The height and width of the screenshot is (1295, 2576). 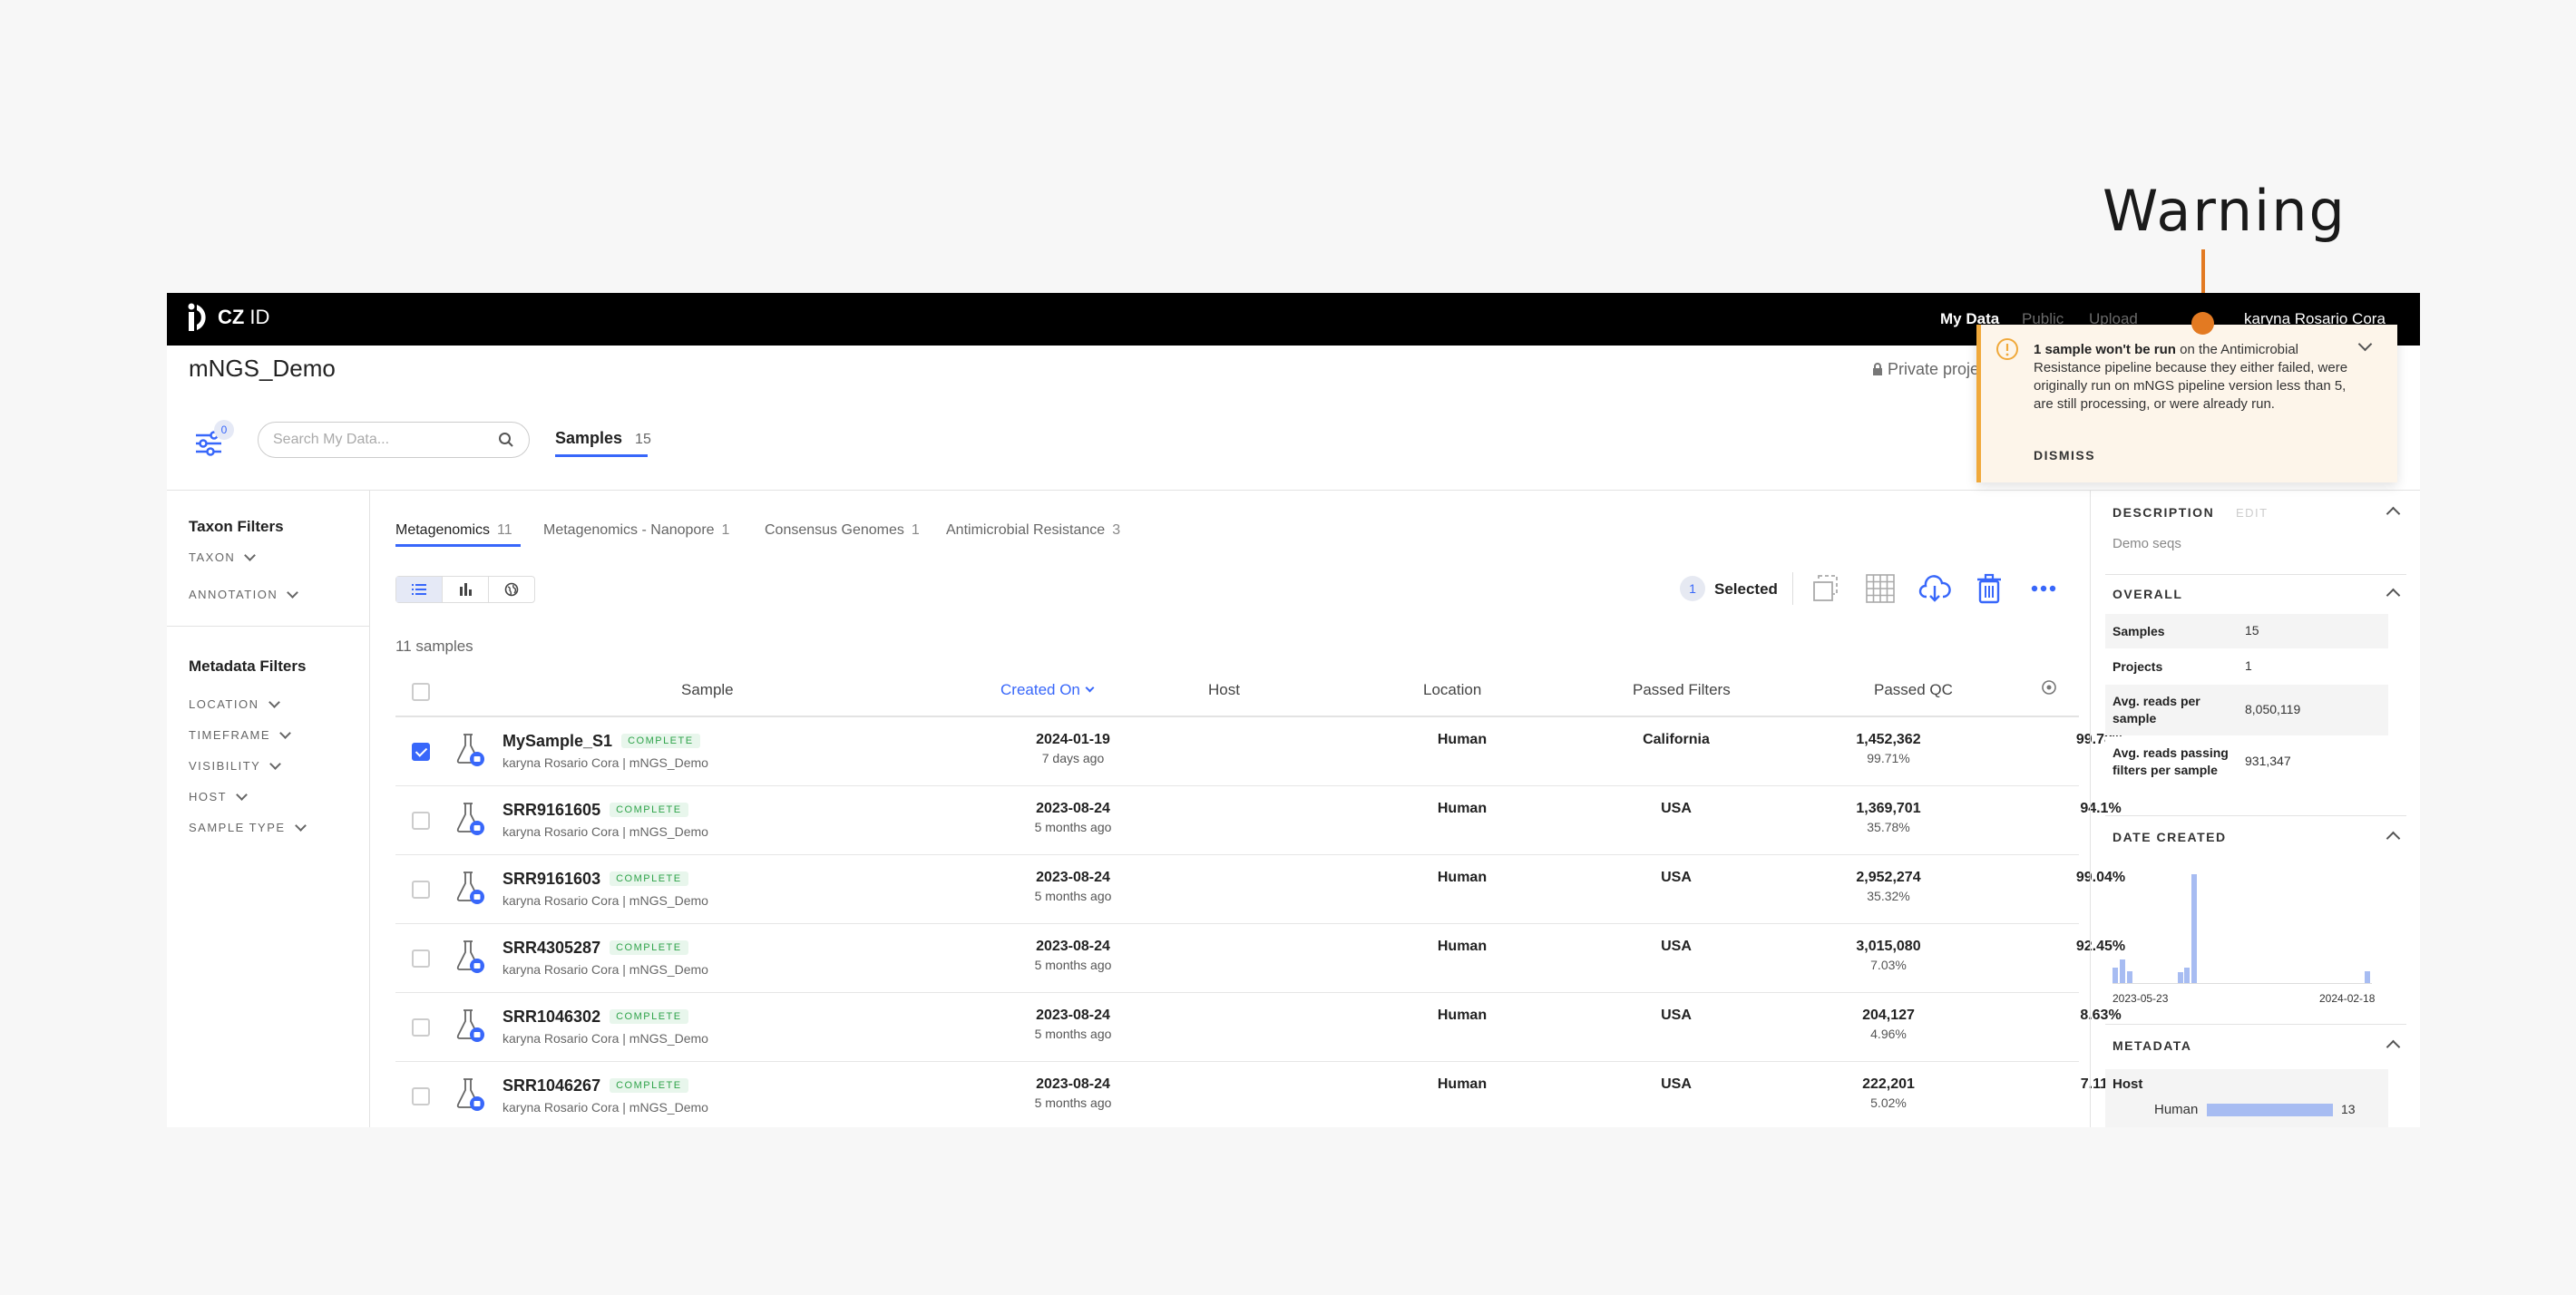 I want to click on col-location: Location, so click(x=1452, y=690).